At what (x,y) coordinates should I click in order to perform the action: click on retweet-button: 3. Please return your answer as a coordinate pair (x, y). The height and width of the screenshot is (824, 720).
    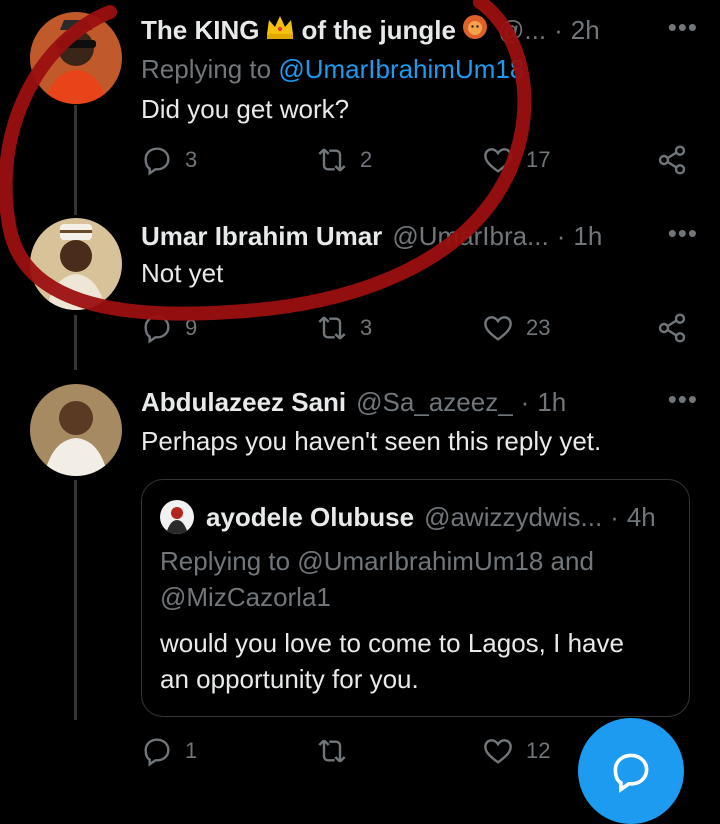
    Looking at the image, I should click on (344, 328).